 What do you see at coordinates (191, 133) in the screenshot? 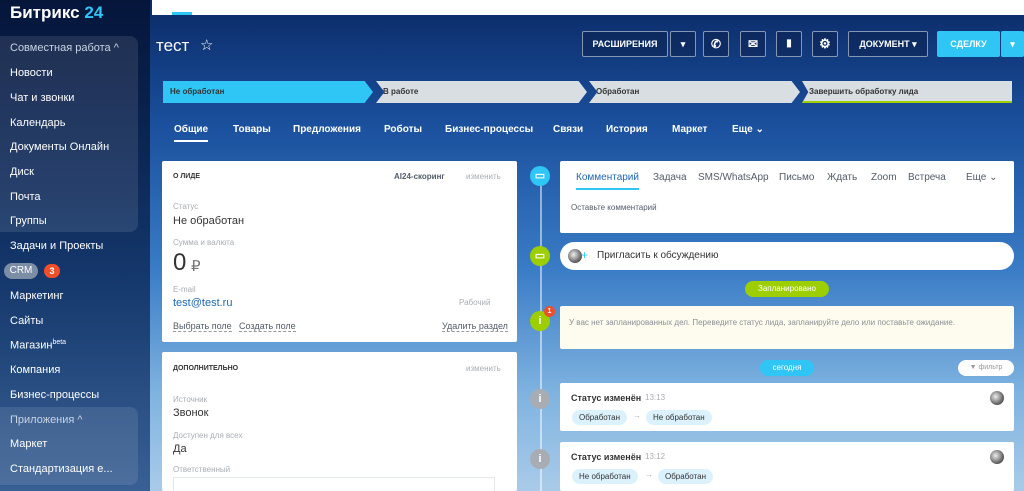
I see `tab-general: Общие` at bounding box center [191, 133].